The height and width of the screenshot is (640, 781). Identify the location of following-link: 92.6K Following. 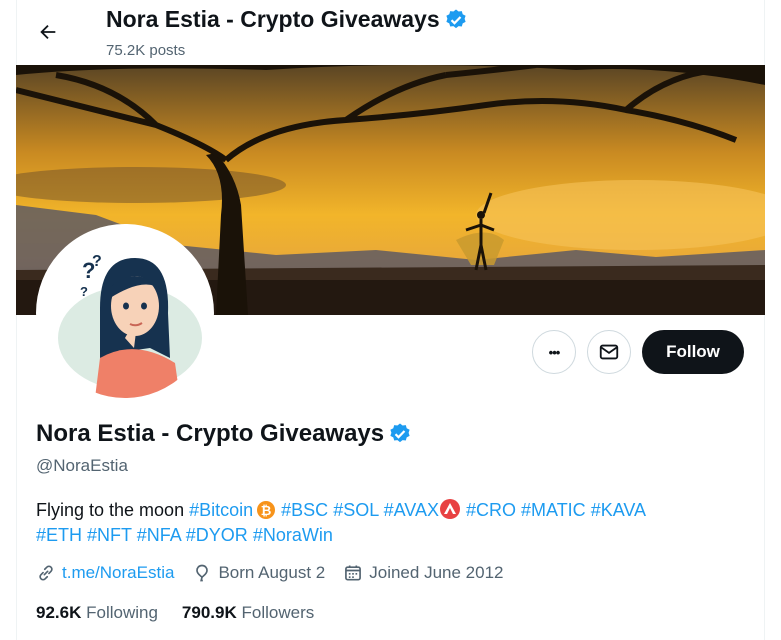
(97, 613).